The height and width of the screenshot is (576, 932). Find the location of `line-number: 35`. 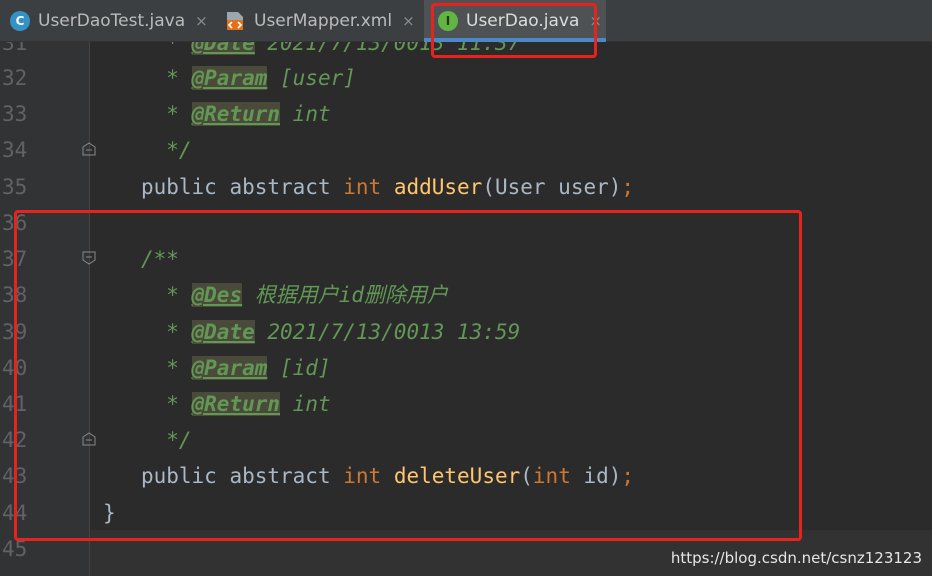

line-number: 35 is located at coordinates (15, 187).